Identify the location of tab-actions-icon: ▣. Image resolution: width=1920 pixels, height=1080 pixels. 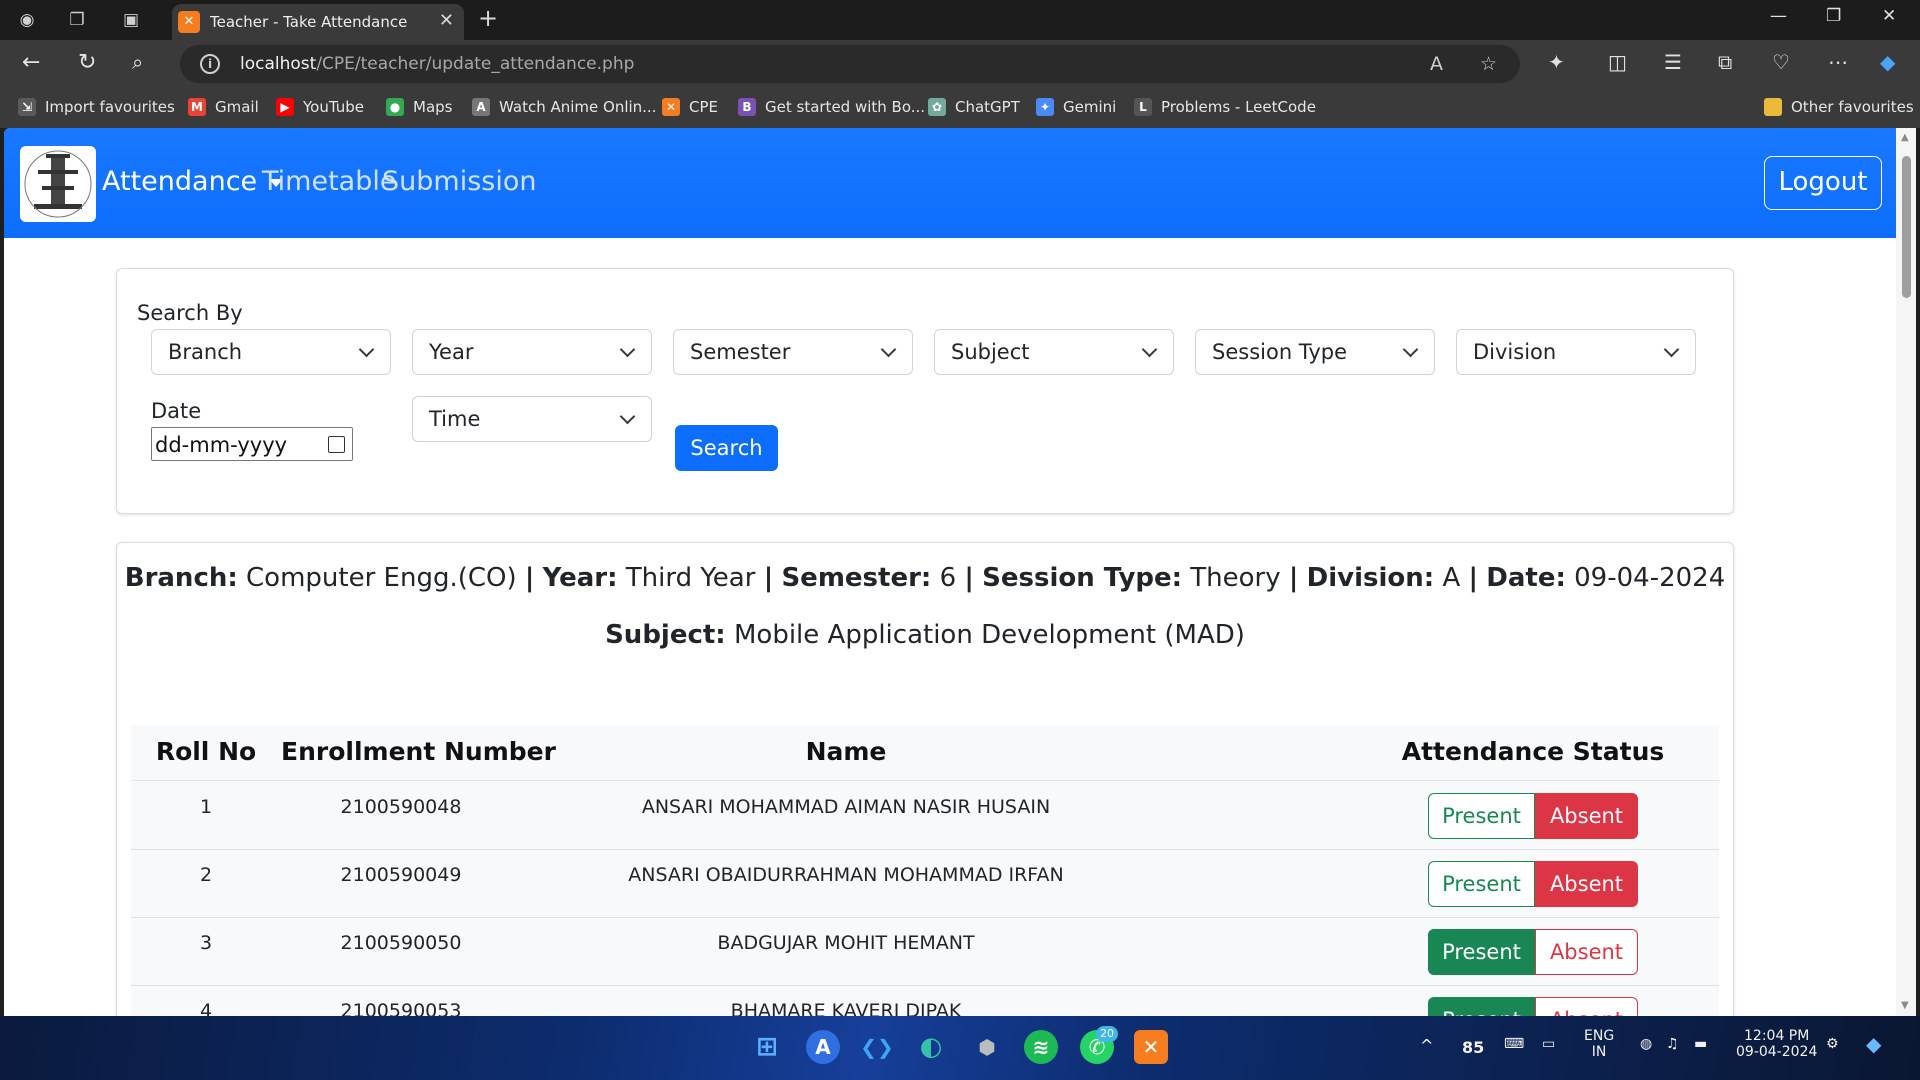
(131, 20).